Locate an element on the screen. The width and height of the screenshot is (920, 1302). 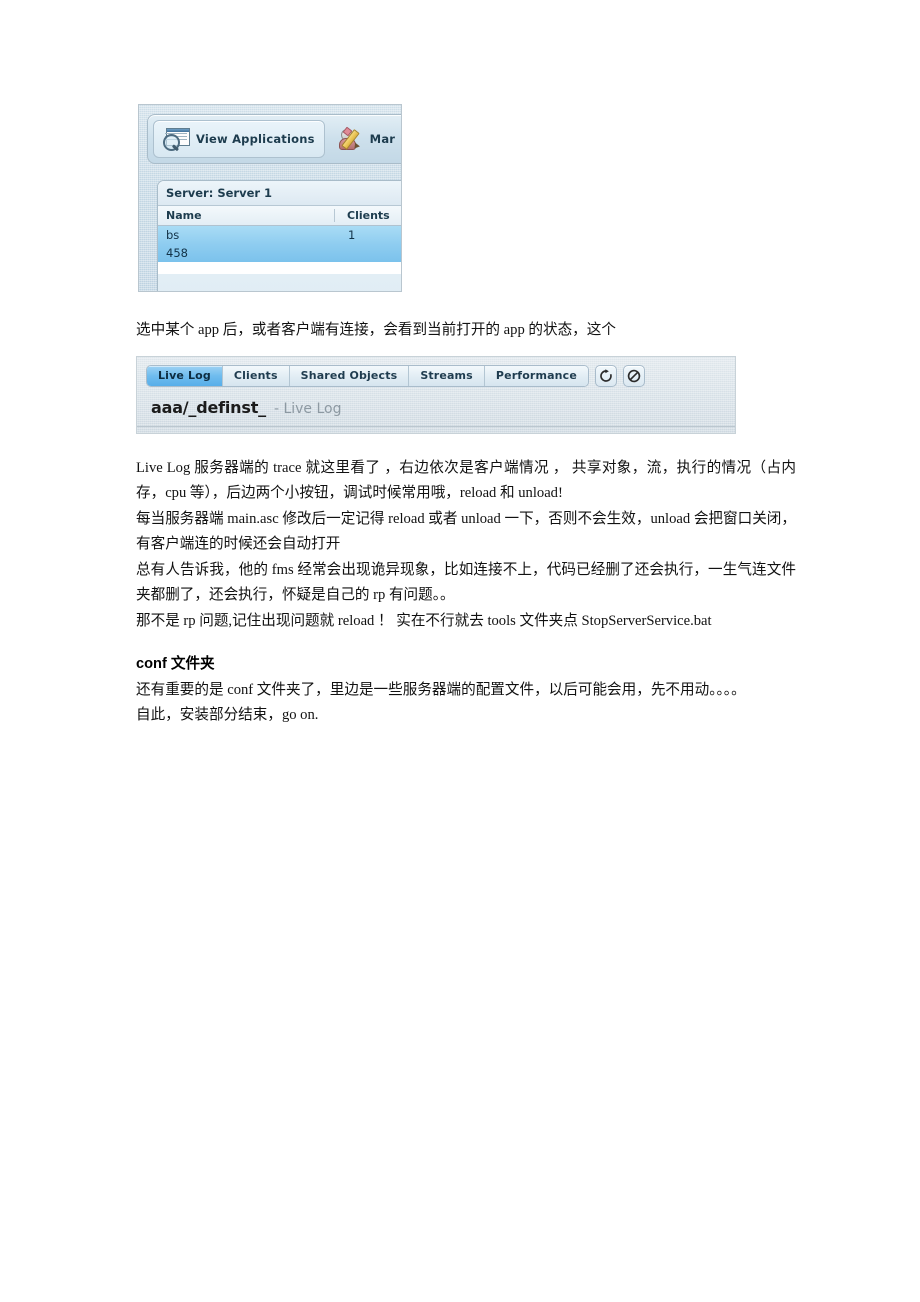
tab-streams: Streams is located at coordinates (447, 375).